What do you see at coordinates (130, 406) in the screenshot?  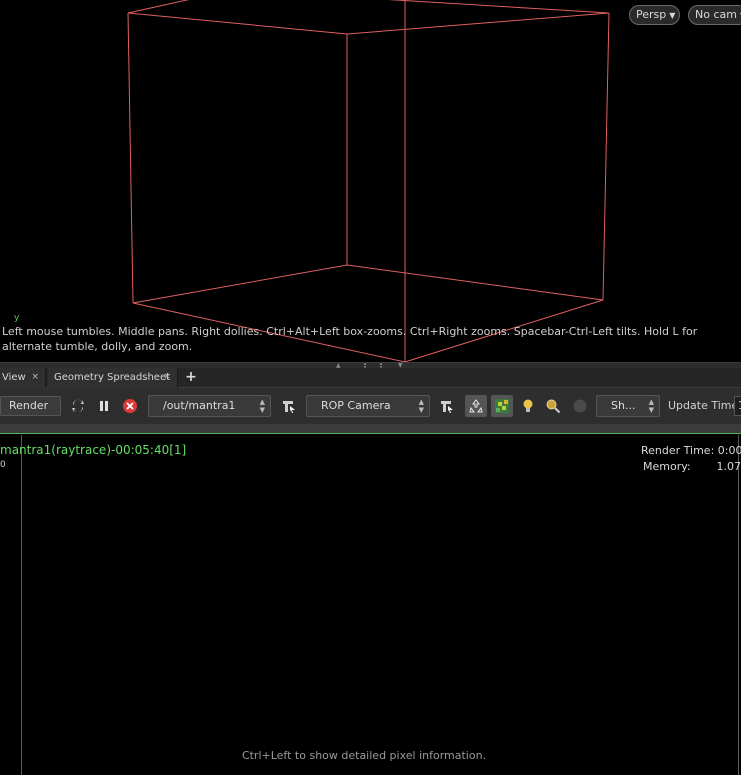 I see `stop-render-icon` at bounding box center [130, 406].